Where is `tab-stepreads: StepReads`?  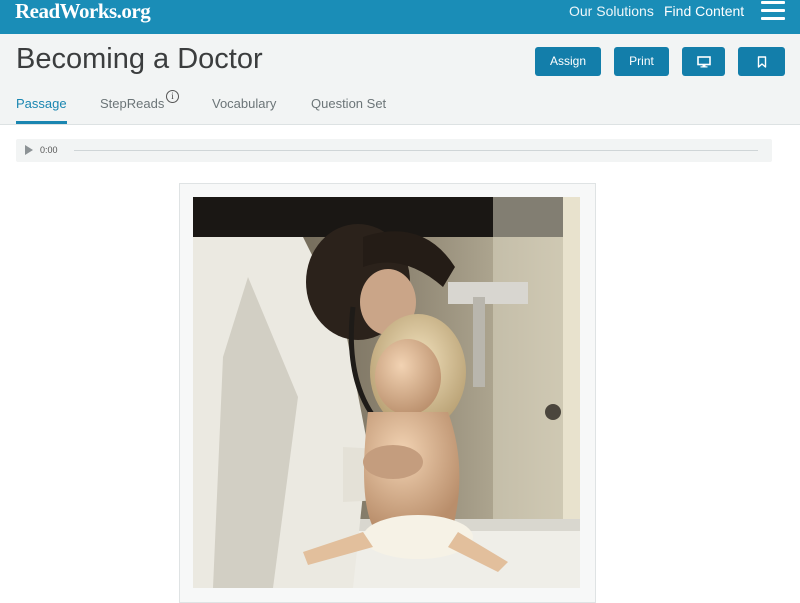
tab-stepreads: StepReads is located at coordinates (132, 104).